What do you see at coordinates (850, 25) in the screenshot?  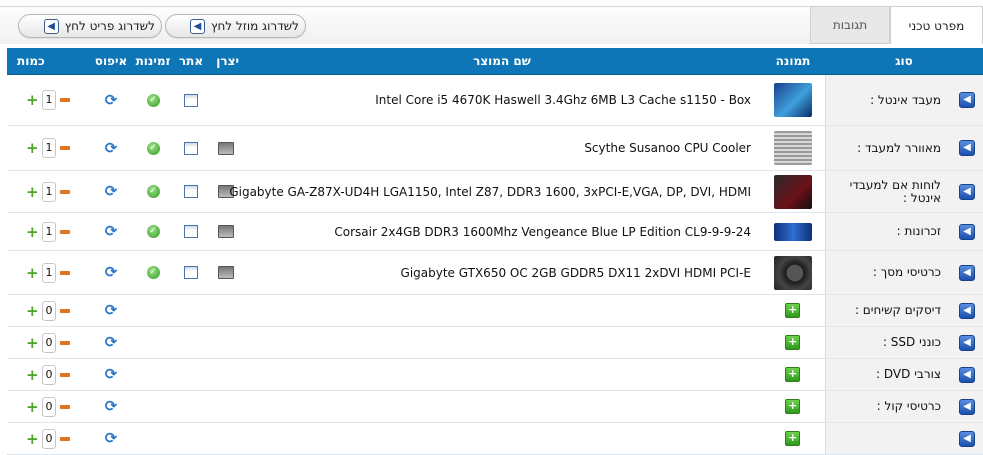 I see `tab-comments: תגובות` at bounding box center [850, 25].